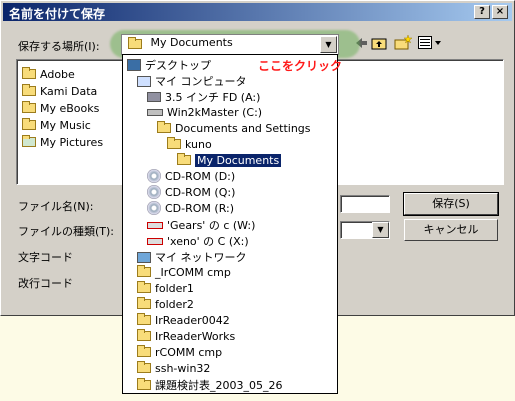 The height and width of the screenshot is (401, 515). I want to click on dropdown-item: マイ コンピュータ, so click(192, 81).